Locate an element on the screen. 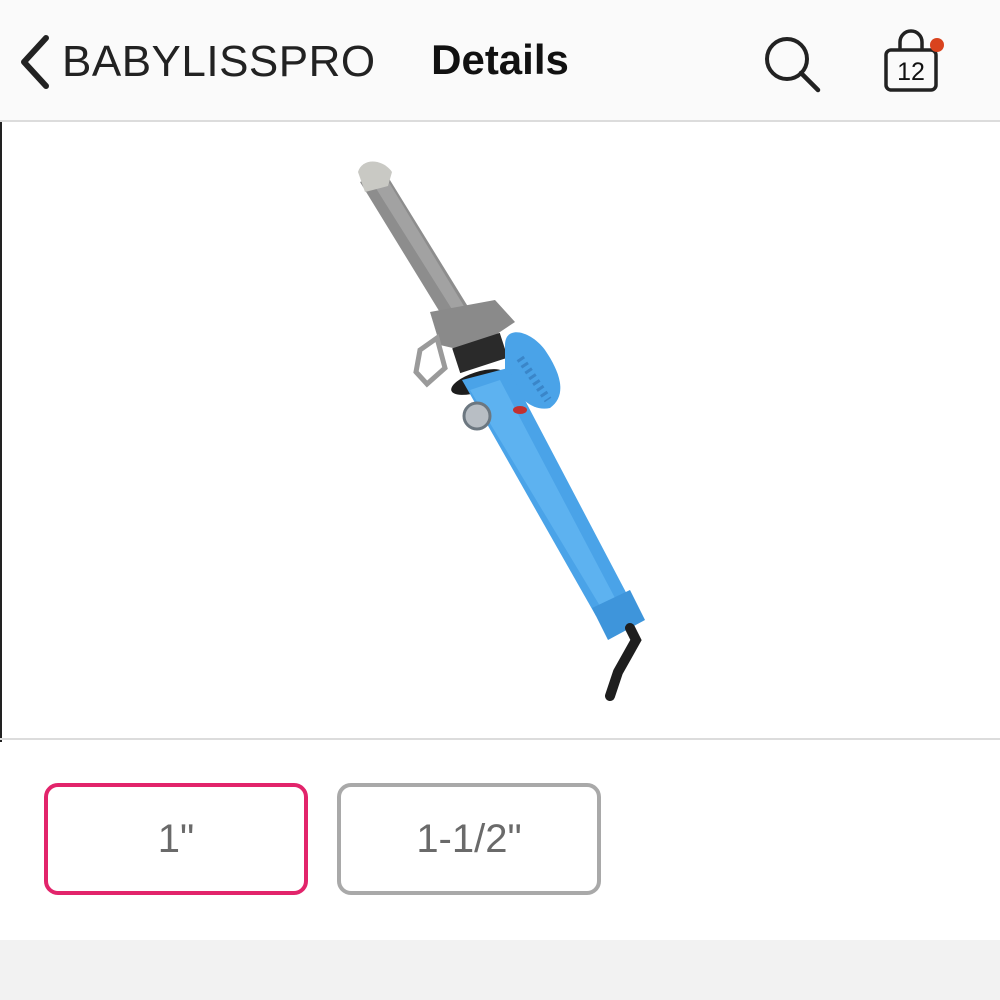 The height and width of the screenshot is (1000, 1000). cart-count: 12 is located at coordinates (911, 72).